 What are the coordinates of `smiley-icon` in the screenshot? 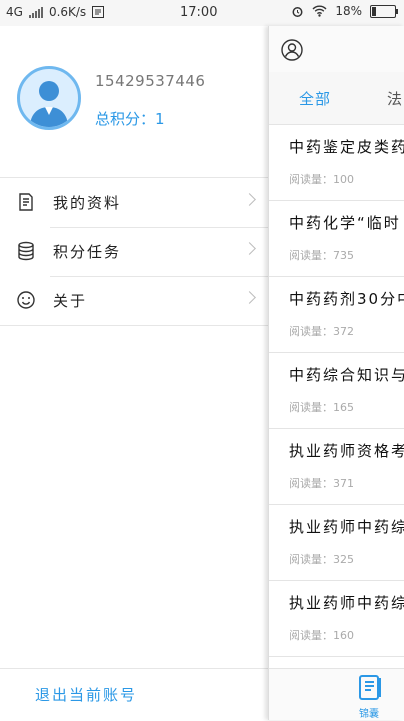 It's located at (26, 300).